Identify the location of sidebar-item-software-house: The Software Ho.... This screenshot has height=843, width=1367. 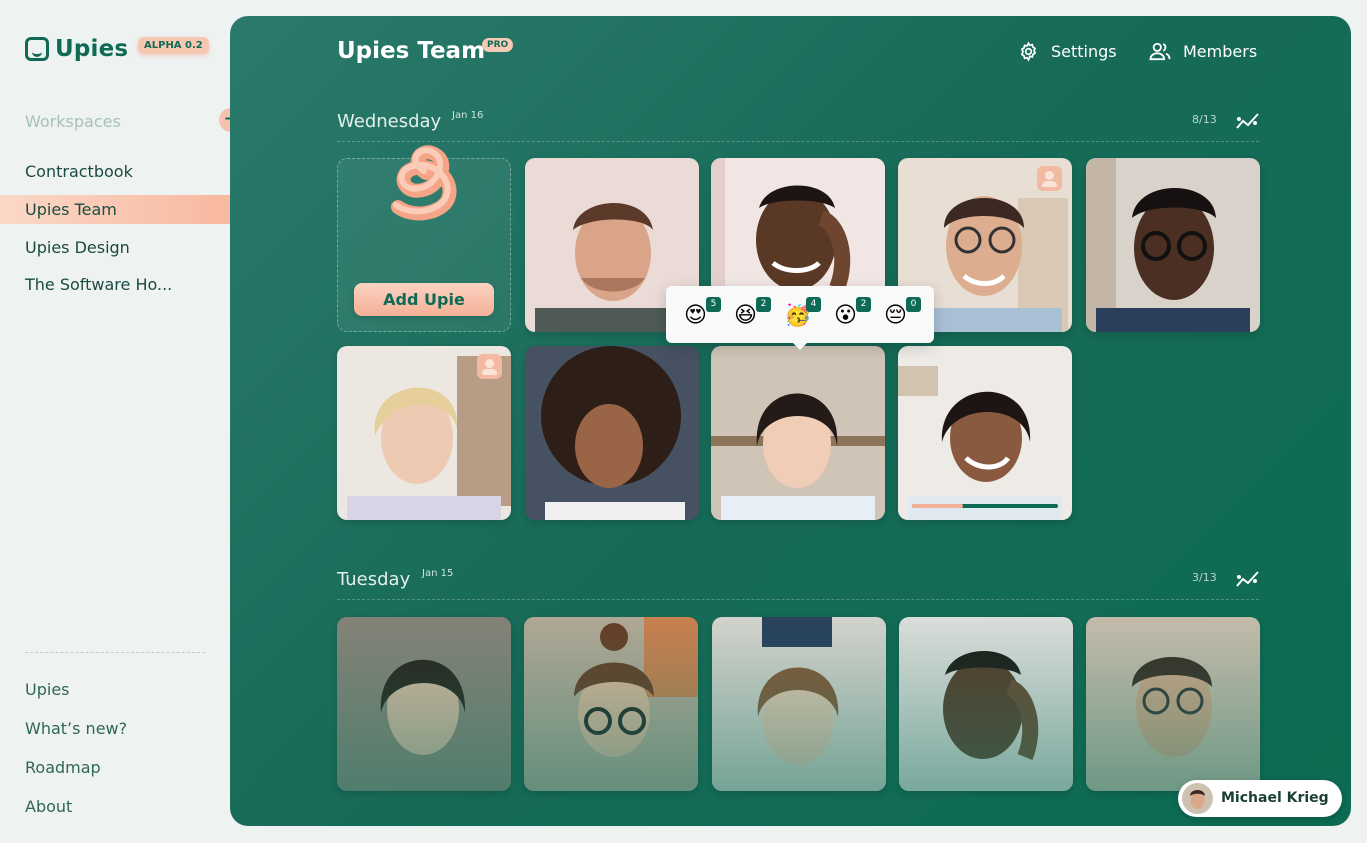
(98, 284).